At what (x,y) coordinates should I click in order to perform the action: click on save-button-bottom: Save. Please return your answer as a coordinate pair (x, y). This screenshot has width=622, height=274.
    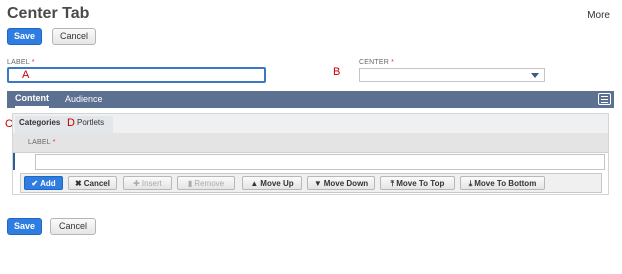
    Looking at the image, I should click on (24, 226).